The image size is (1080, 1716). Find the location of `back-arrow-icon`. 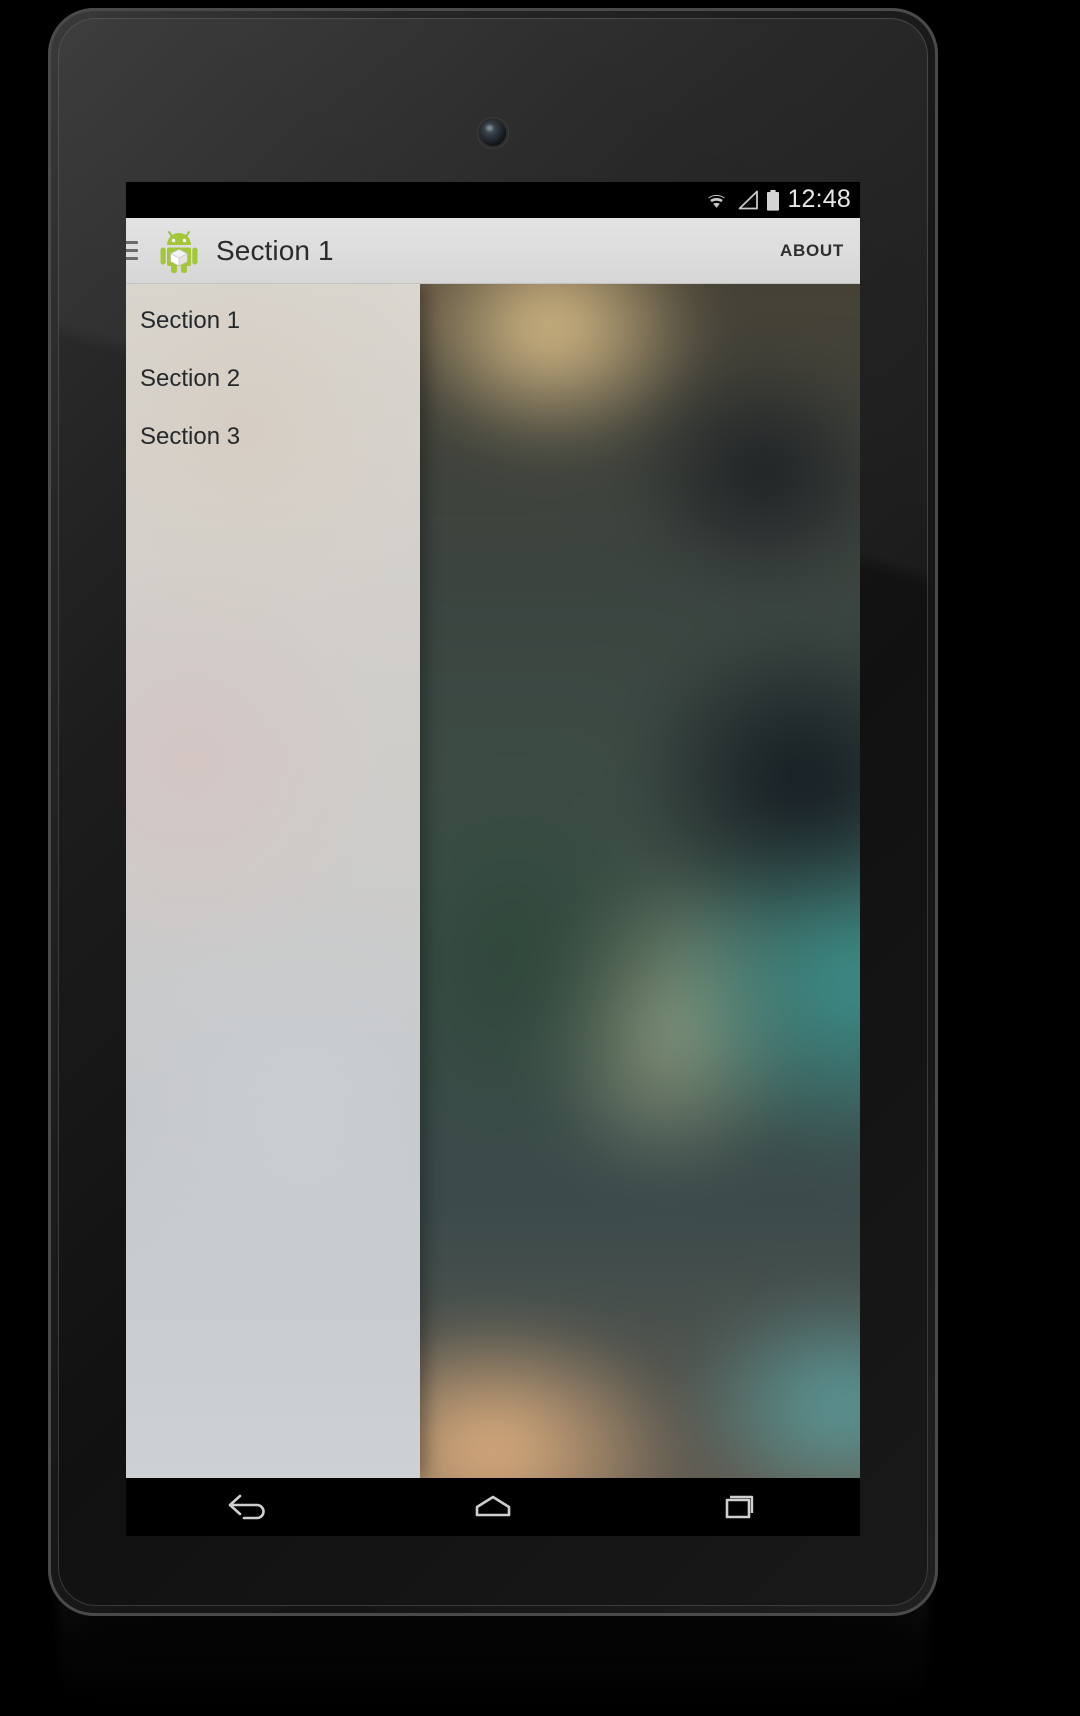

back-arrow-icon is located at coordinates (247, 1507).